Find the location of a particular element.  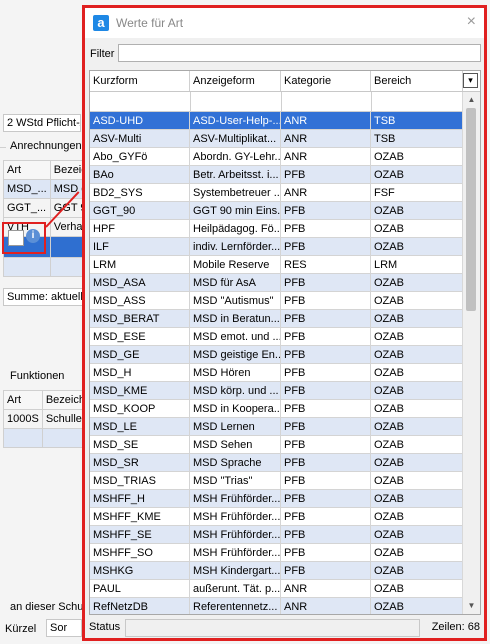

column-filter-row is located at coordinates (277, 102).